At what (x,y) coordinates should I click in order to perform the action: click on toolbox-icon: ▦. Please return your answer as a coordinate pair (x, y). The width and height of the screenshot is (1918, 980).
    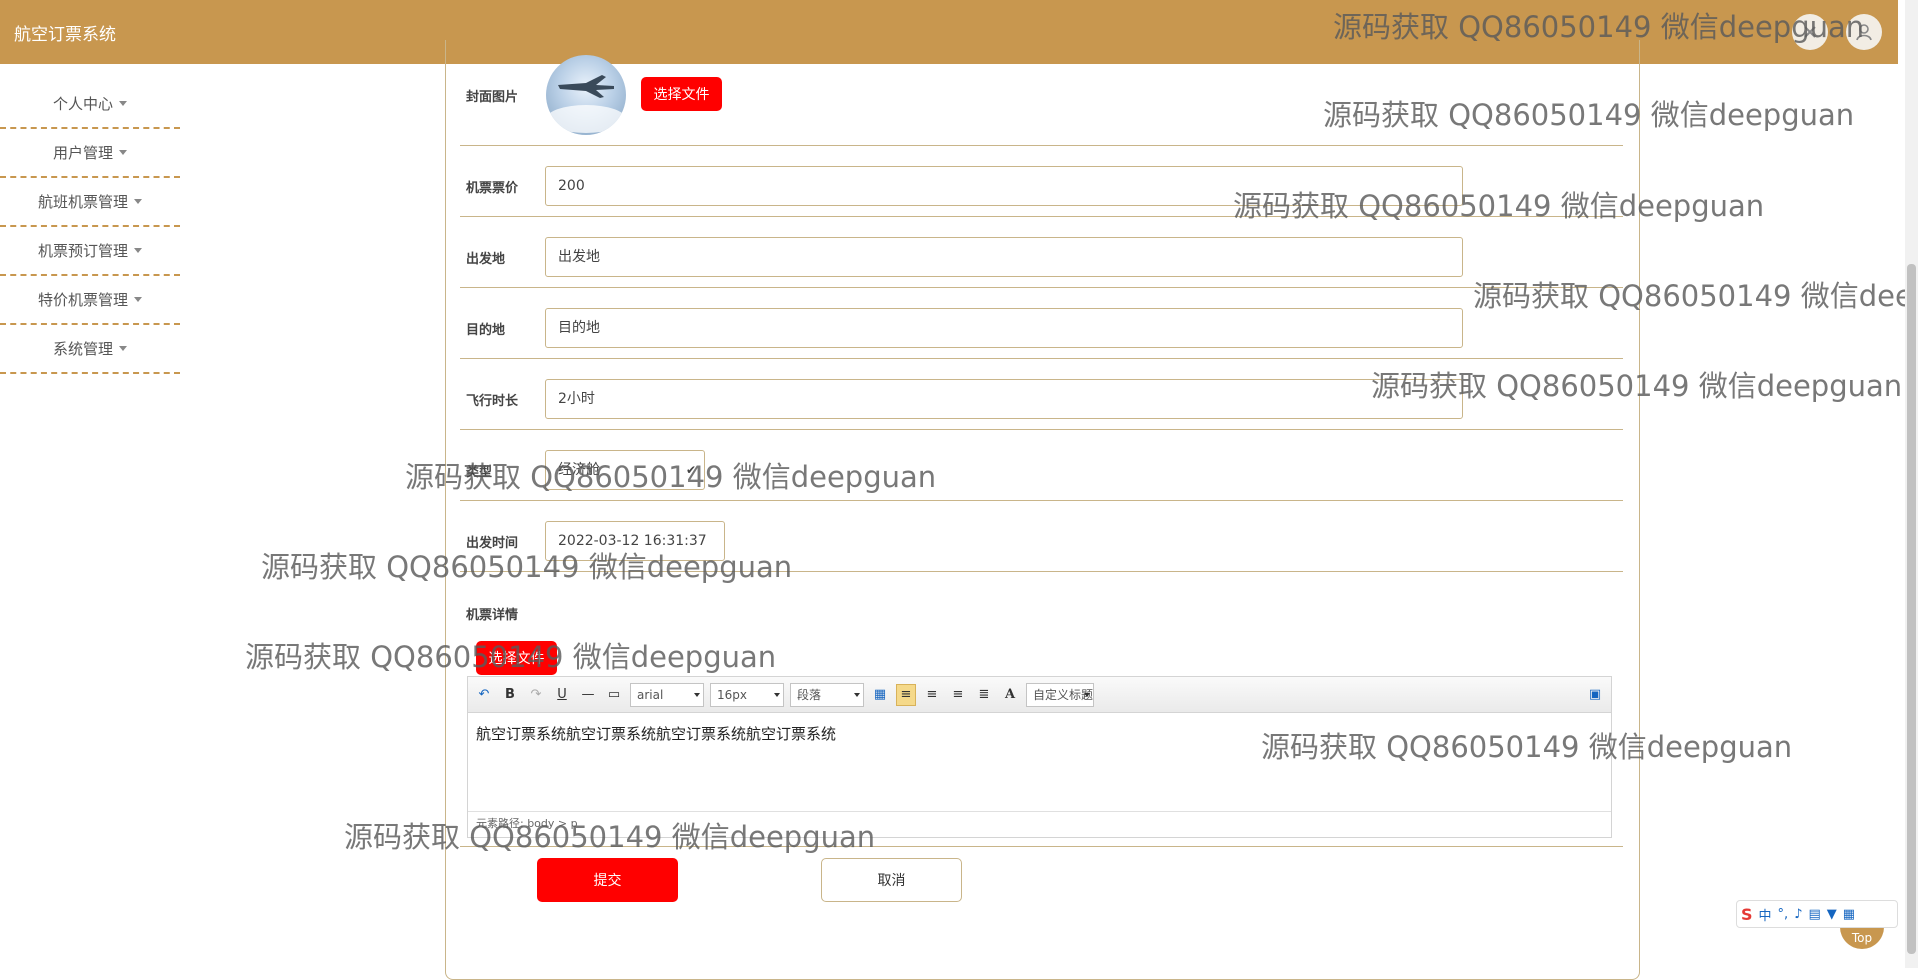
    Looking at the image, I should click on (1849, 914).